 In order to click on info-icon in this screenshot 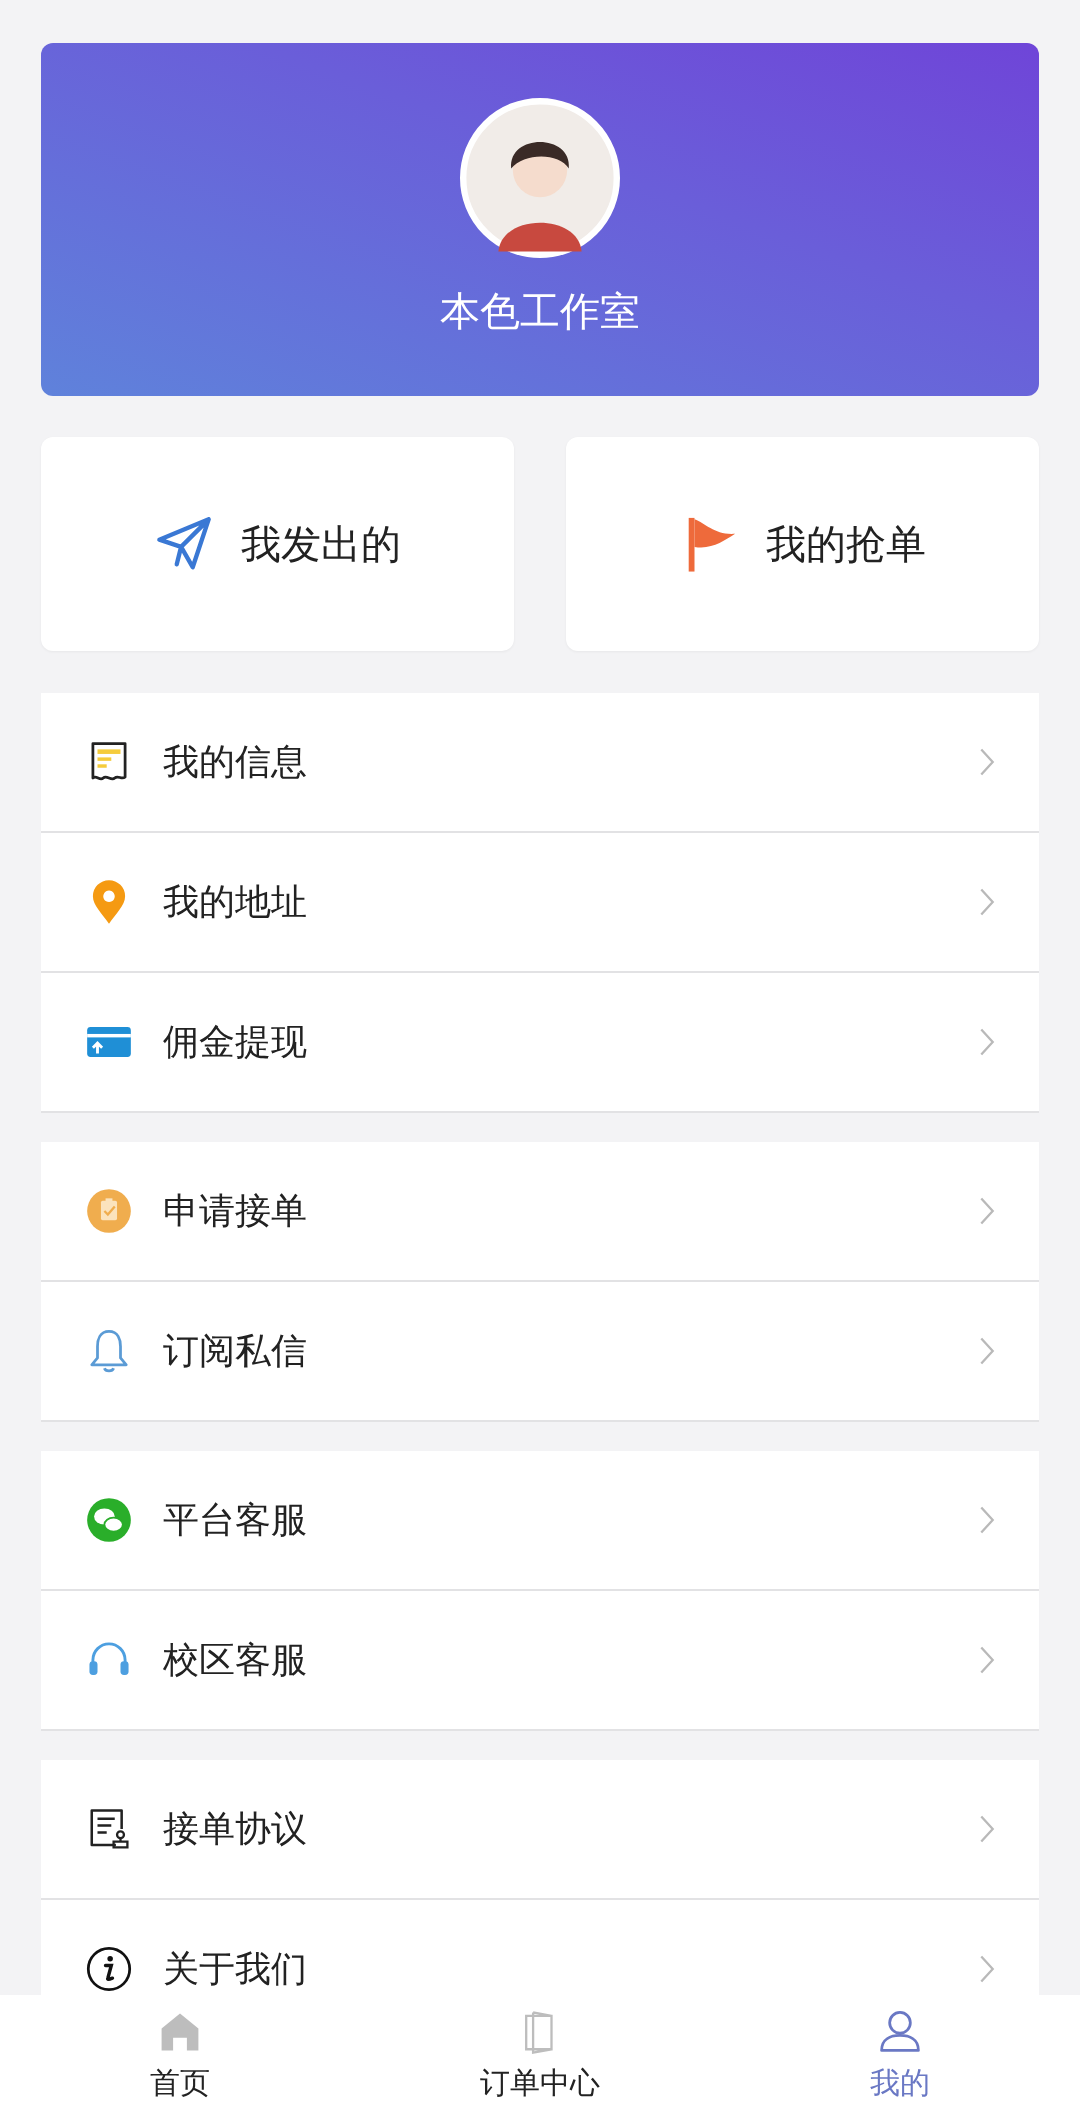, I will do `click(109, 1969)`.